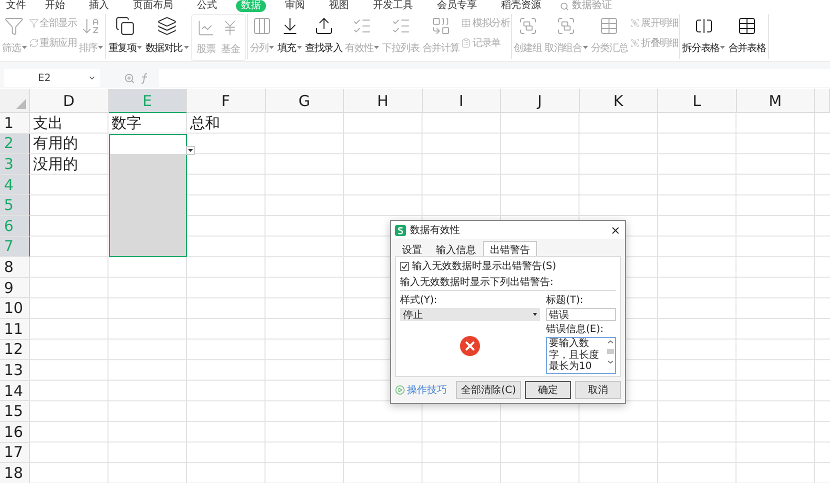  What do you see at coordinates (33, 43) in the screenshot?
I see `refresh-icon` at bounding box center [33, 43].